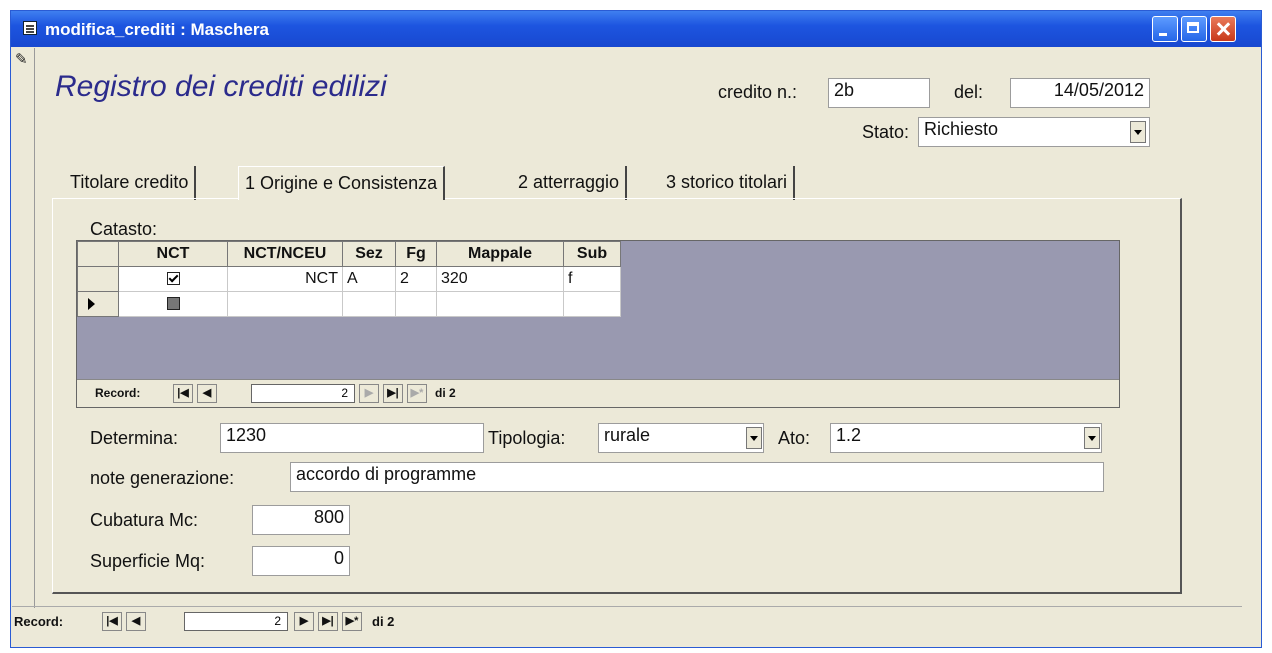 The width and height of the screenshot is (1272, 653). Describe the element at coordinates (118, 393) in the screenshot. I see `subform-record-label: Record:` at that location.